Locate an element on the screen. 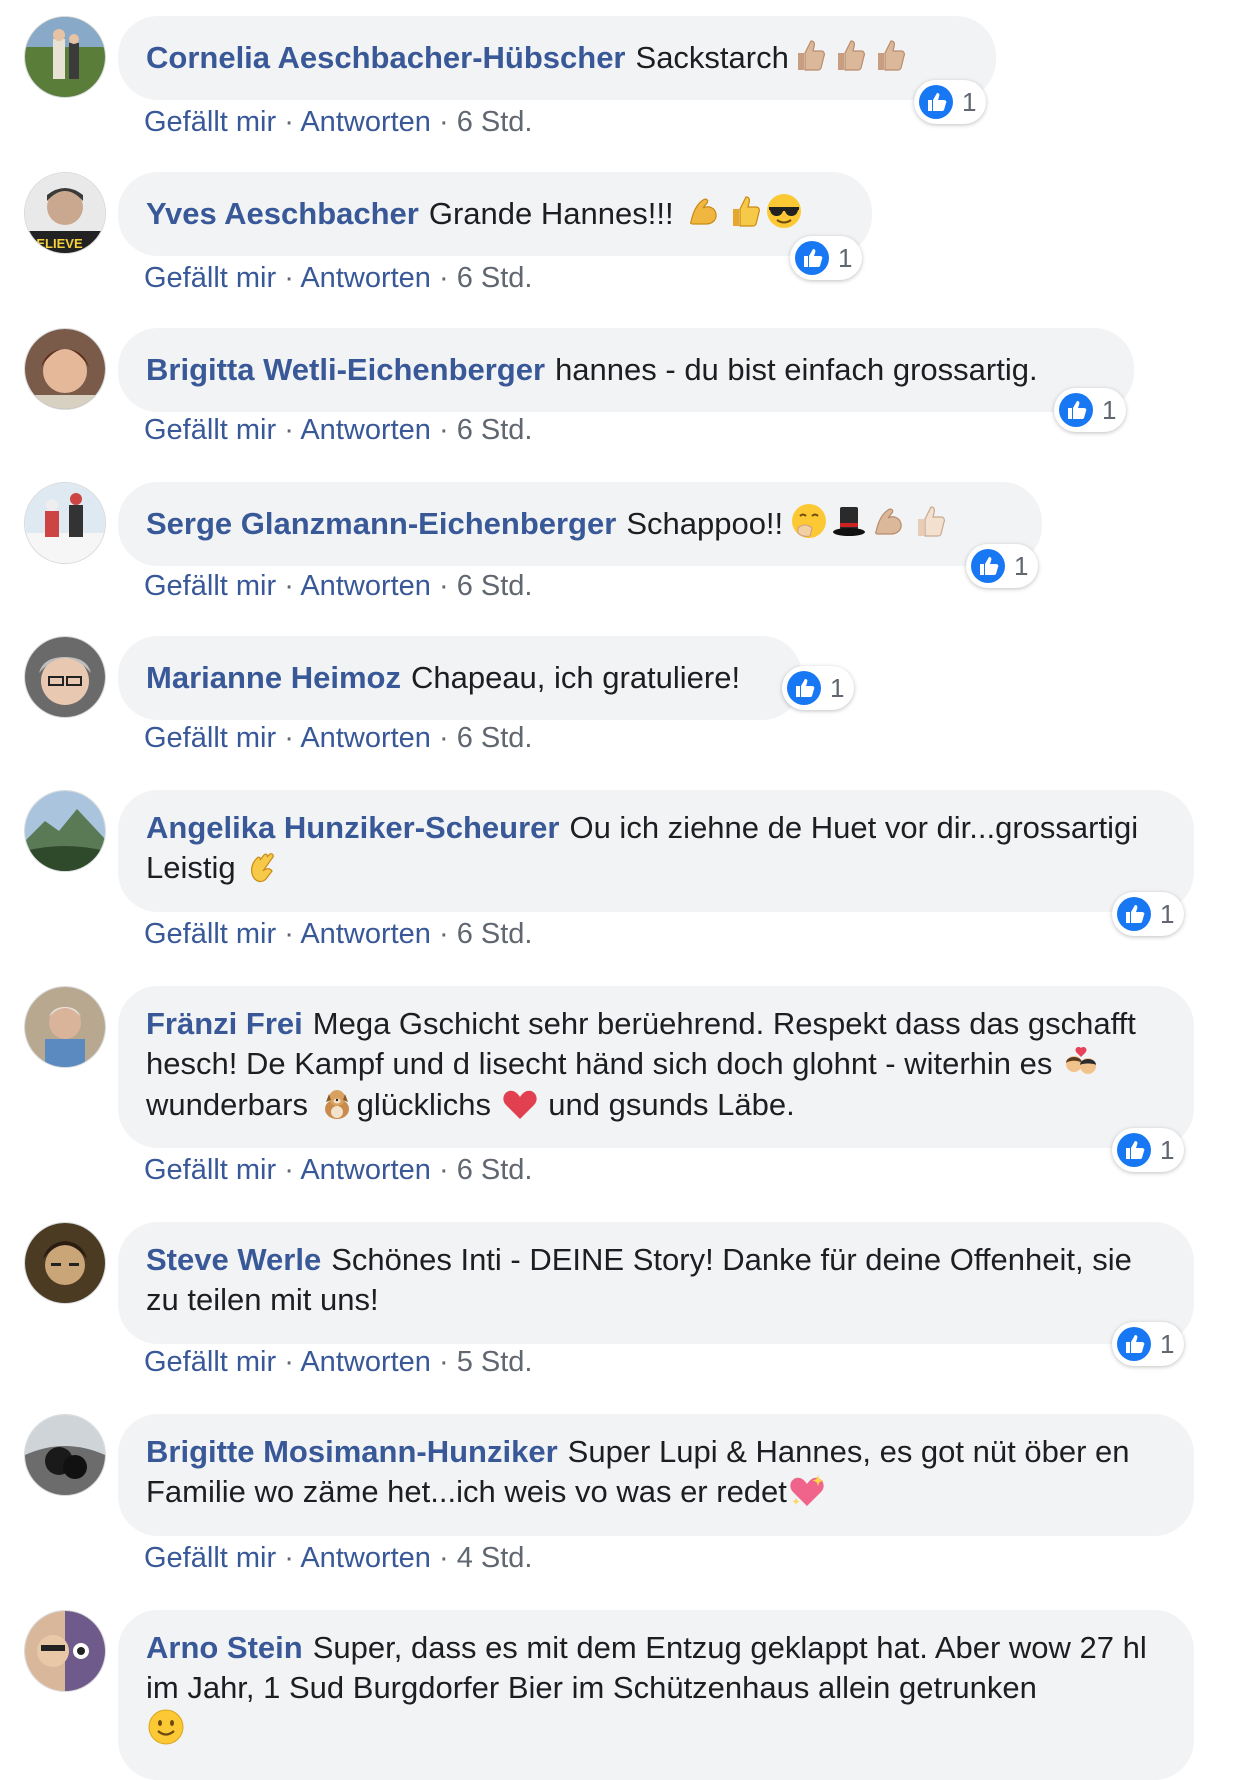 Image resolution: width=1248 pixels, height=1780 pixels. comment-text: Grande Hannes!!! is located at coordinates (551, 213).